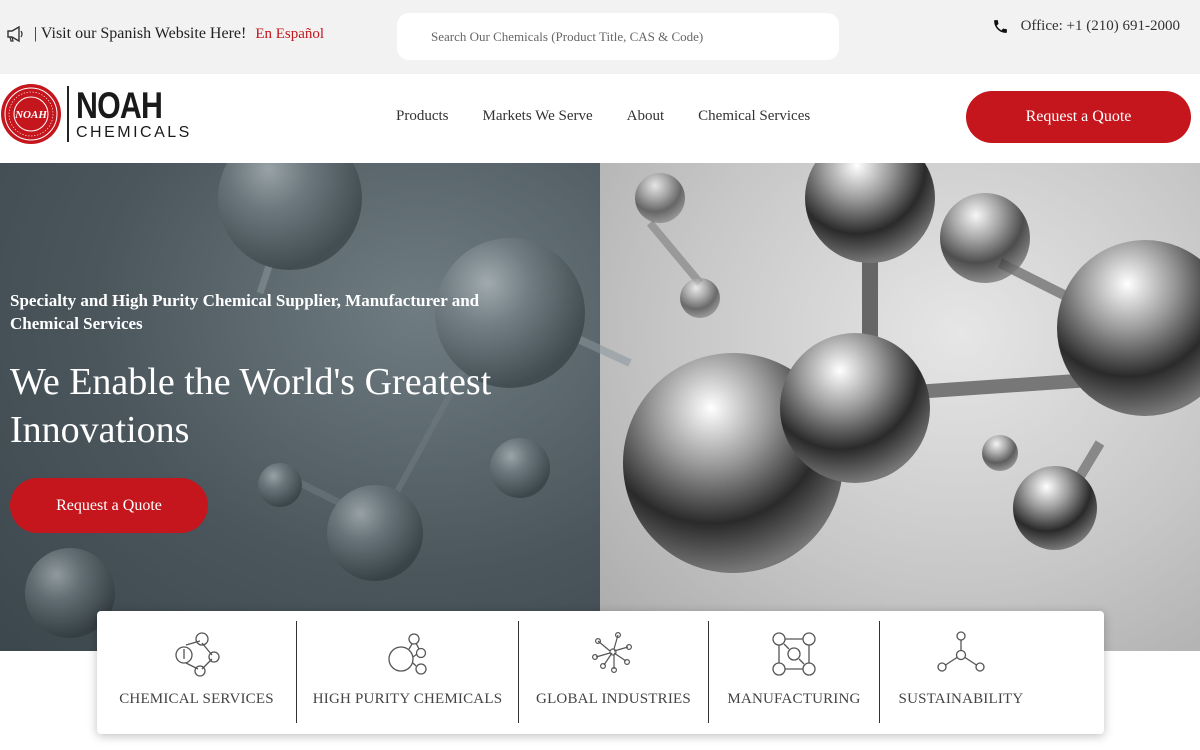  What do you see at coordinates (646, 116) in the screenshot?
I see `nav-item-about: About` at bounding box center [646, 116].